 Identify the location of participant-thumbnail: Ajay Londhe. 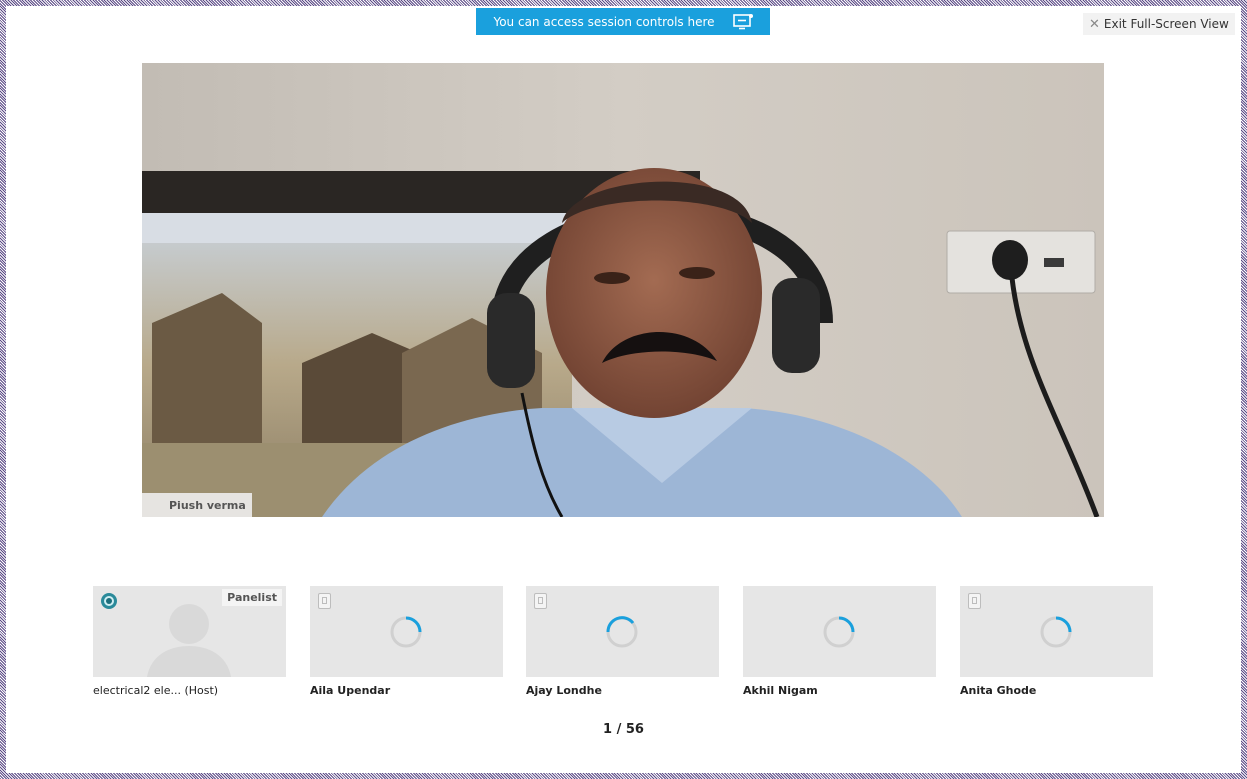
(622, 644).